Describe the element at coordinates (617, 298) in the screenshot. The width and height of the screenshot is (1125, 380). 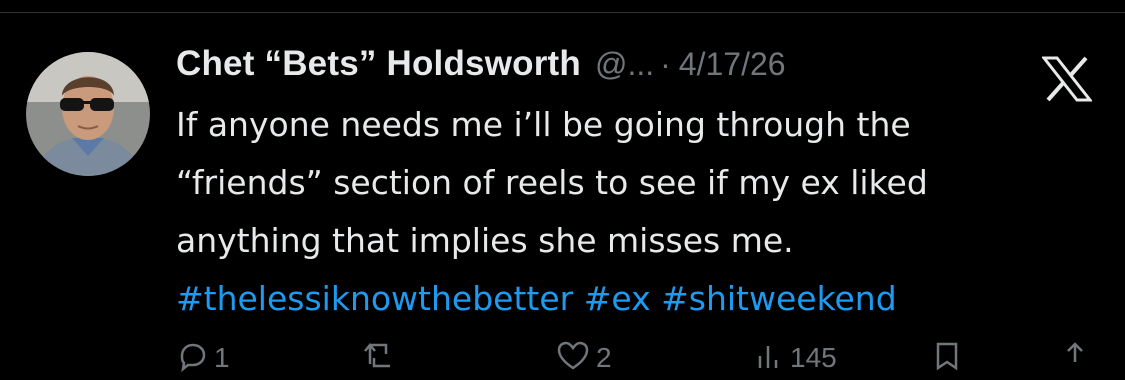
I see `hashtag-ex: #ex` at that location.